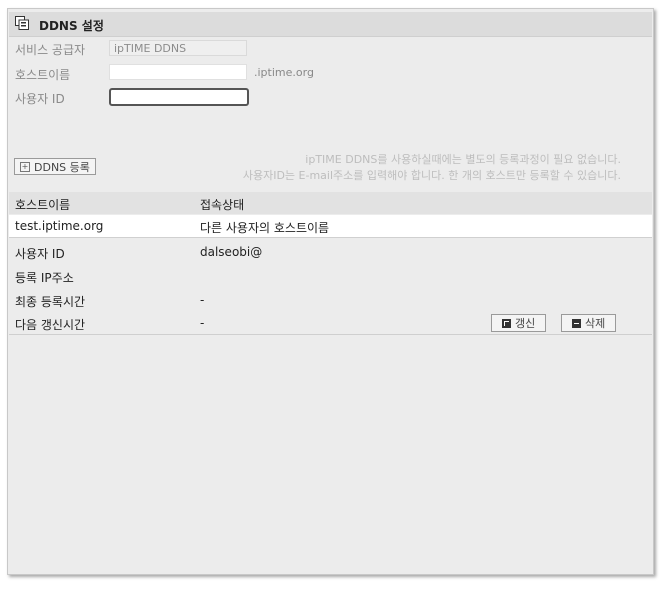 The height and width of the screenshot is (591, 671). Describe the element at coordinates (179, 97) in the screenshot. I see `userid-input` at that location.